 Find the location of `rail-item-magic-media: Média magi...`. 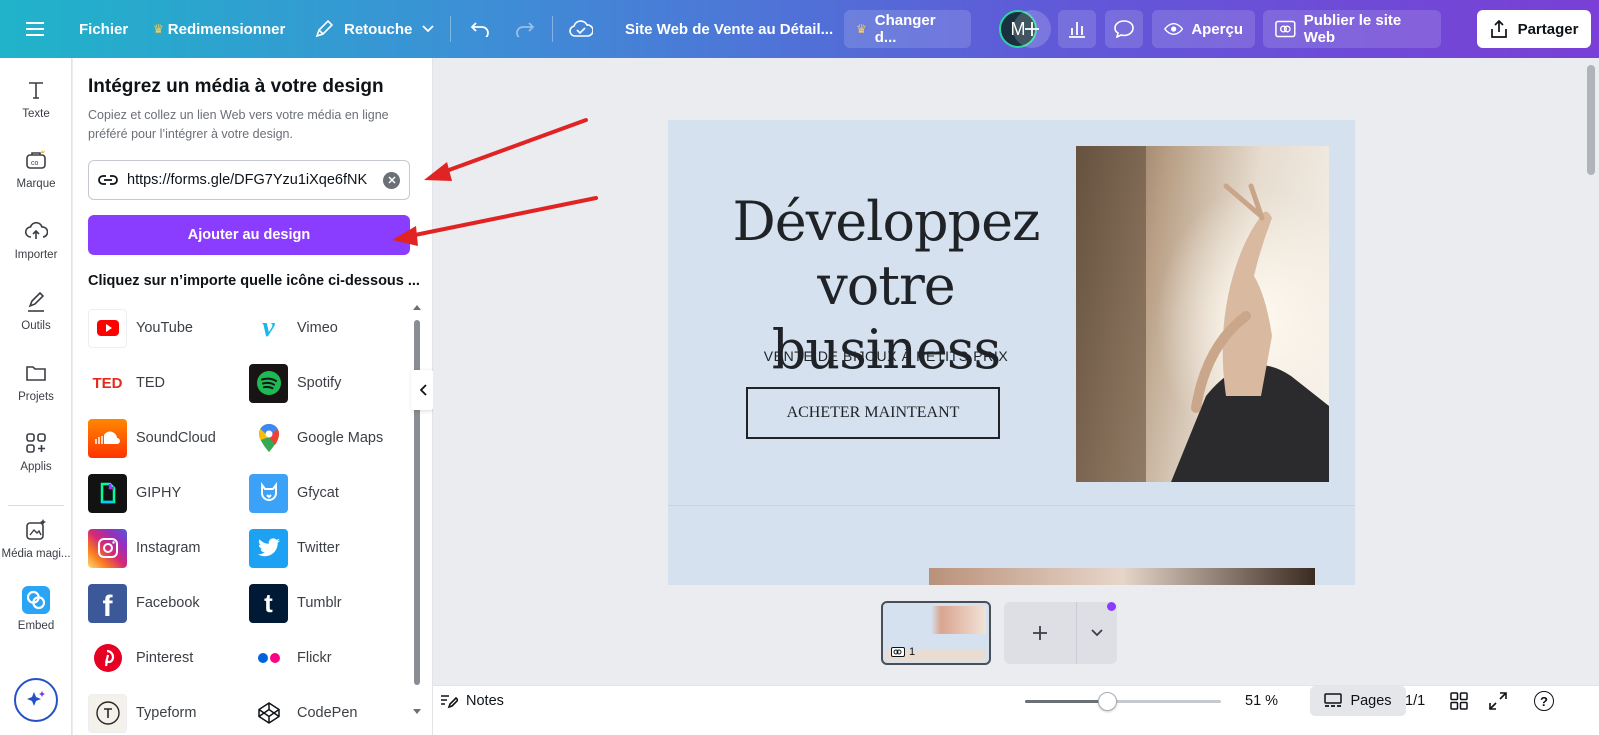

rail-item-magic-media: Média magi... is located at coordinates (36, 550).